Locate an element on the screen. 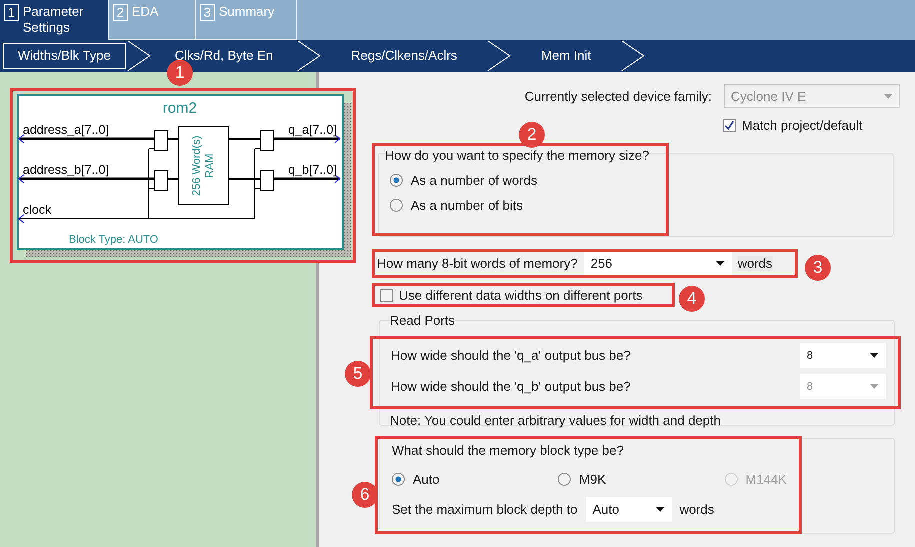  group-title: Read Ports is located at coordinates (423, 320).